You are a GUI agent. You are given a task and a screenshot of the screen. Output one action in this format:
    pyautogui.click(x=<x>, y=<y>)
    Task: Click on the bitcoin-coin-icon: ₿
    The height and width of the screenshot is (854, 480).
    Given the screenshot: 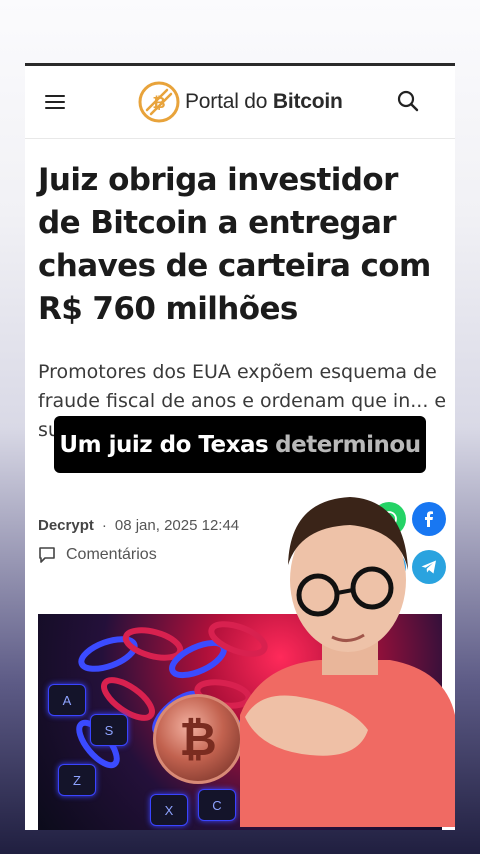 What is the action you would take?
    pyautogui.click(x=198, y=739)
    